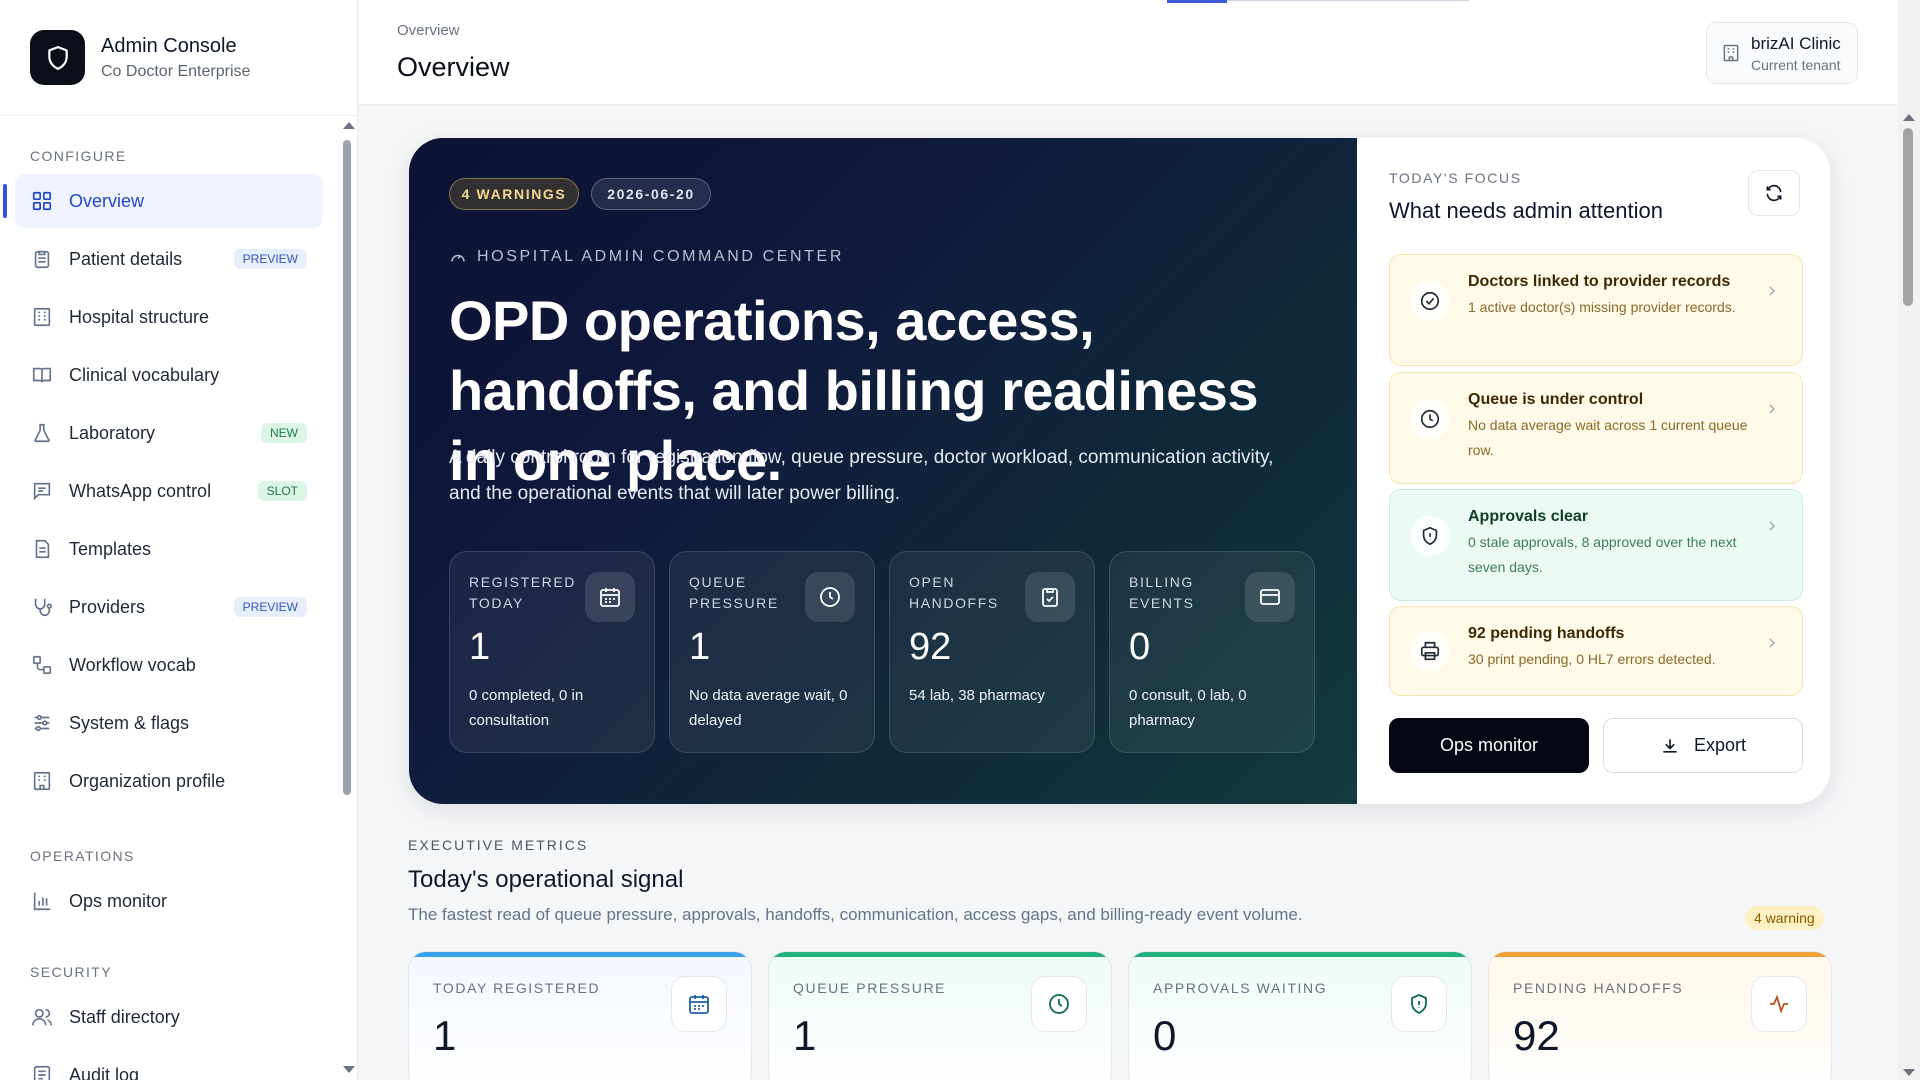  Describe the element at coordinates (1165, 1035) in the screenshot. I see `metric-value: 0` at that location.